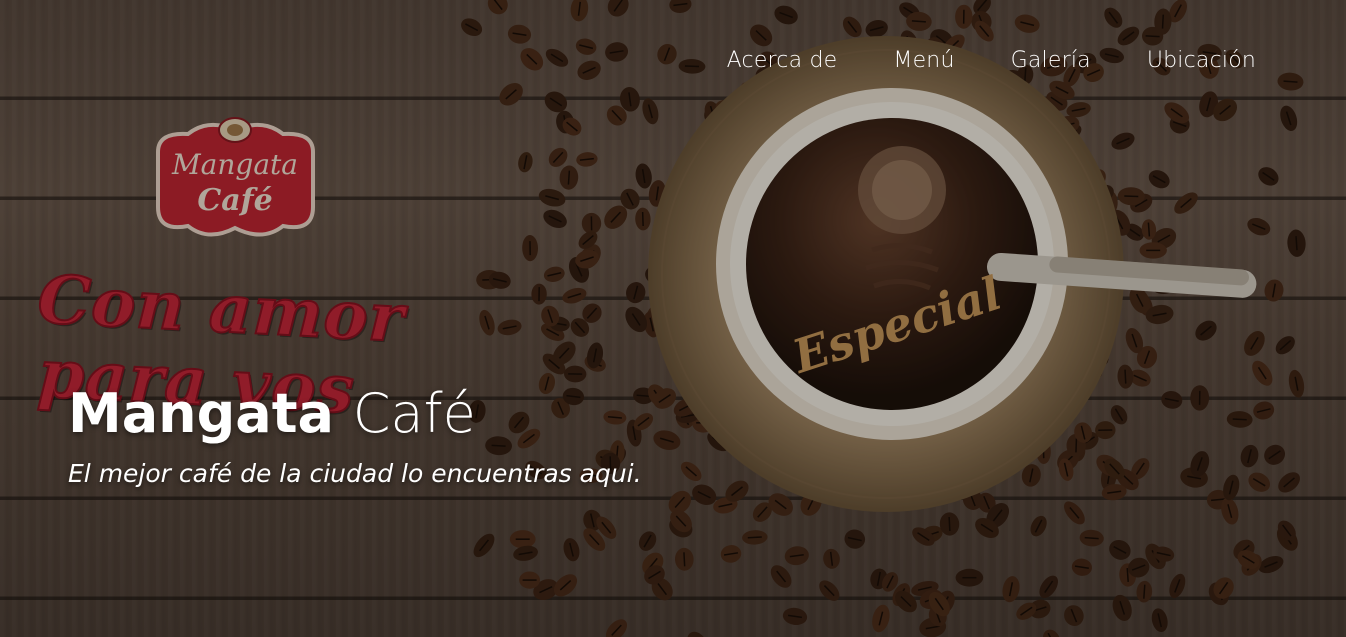 The width and height of the screenshot is (1346, 637). Describe the element at coordinates (414, 413) in the screenshot. I see `hero-title-light: Café` at that location.